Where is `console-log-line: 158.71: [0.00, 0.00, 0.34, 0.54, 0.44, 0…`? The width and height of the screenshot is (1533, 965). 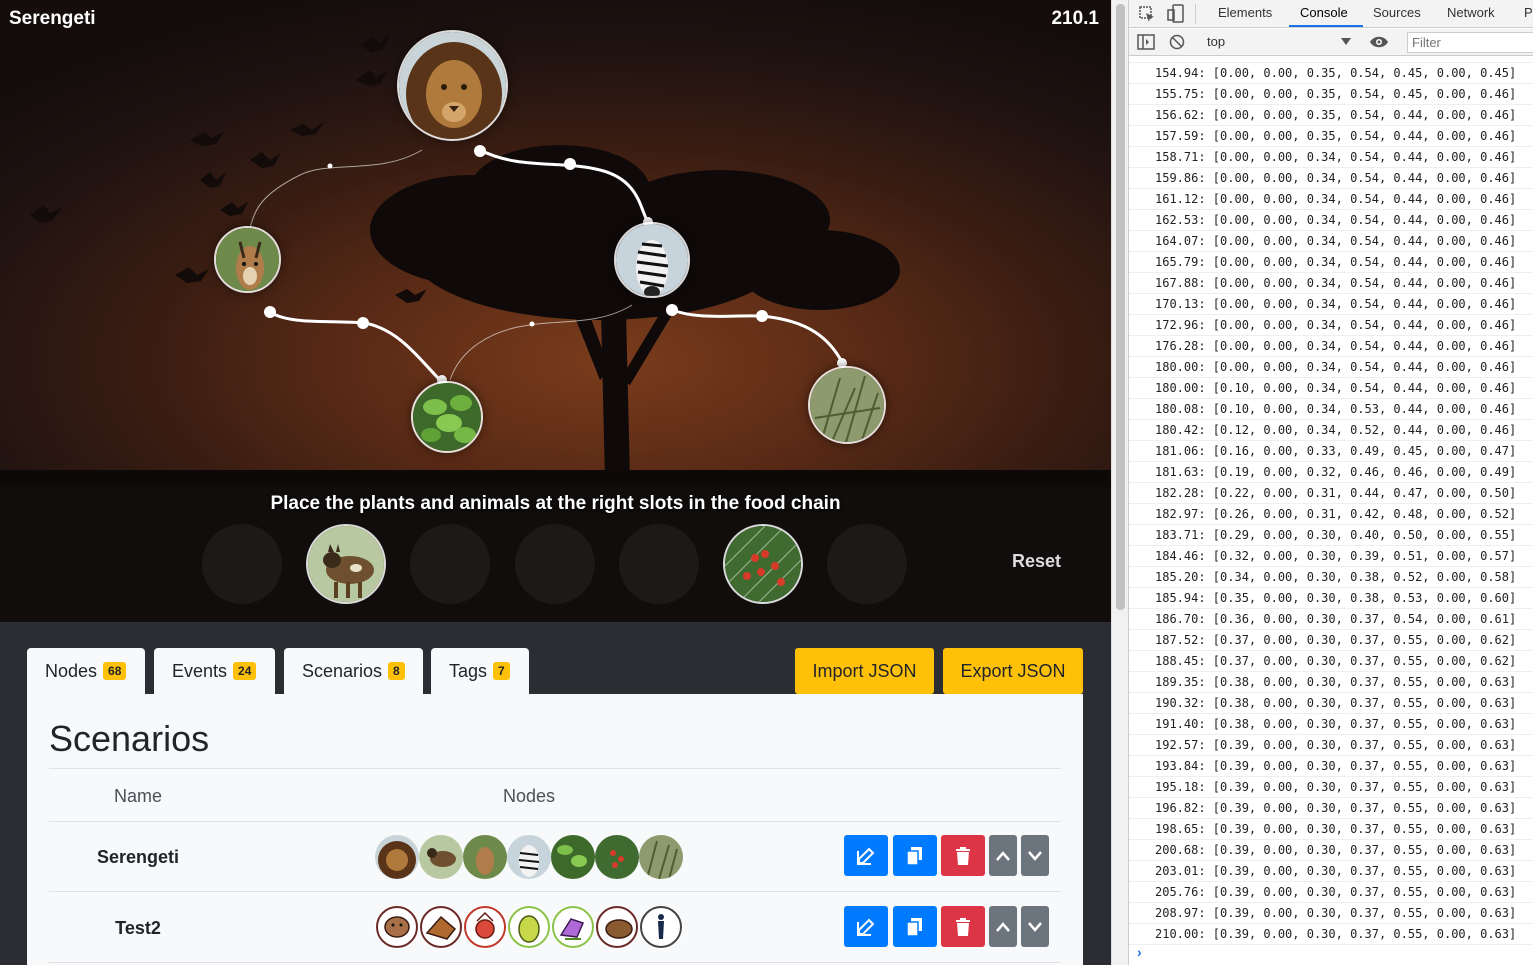
console-log-line: 158.71: [0.00, 0.00, 0.34, 0.54, 0.44, 0… is located at coordinates (1331, 157).